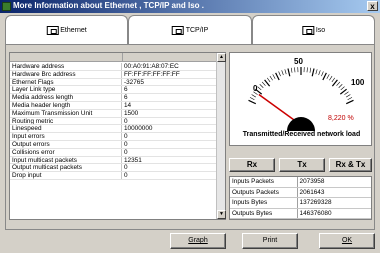 This screenshot has height=253, width=380. What do you see at coordinates (66, 74) in the screenshot?
I see `property-name: Hardware Brc address` at bounding box center [66, 74].